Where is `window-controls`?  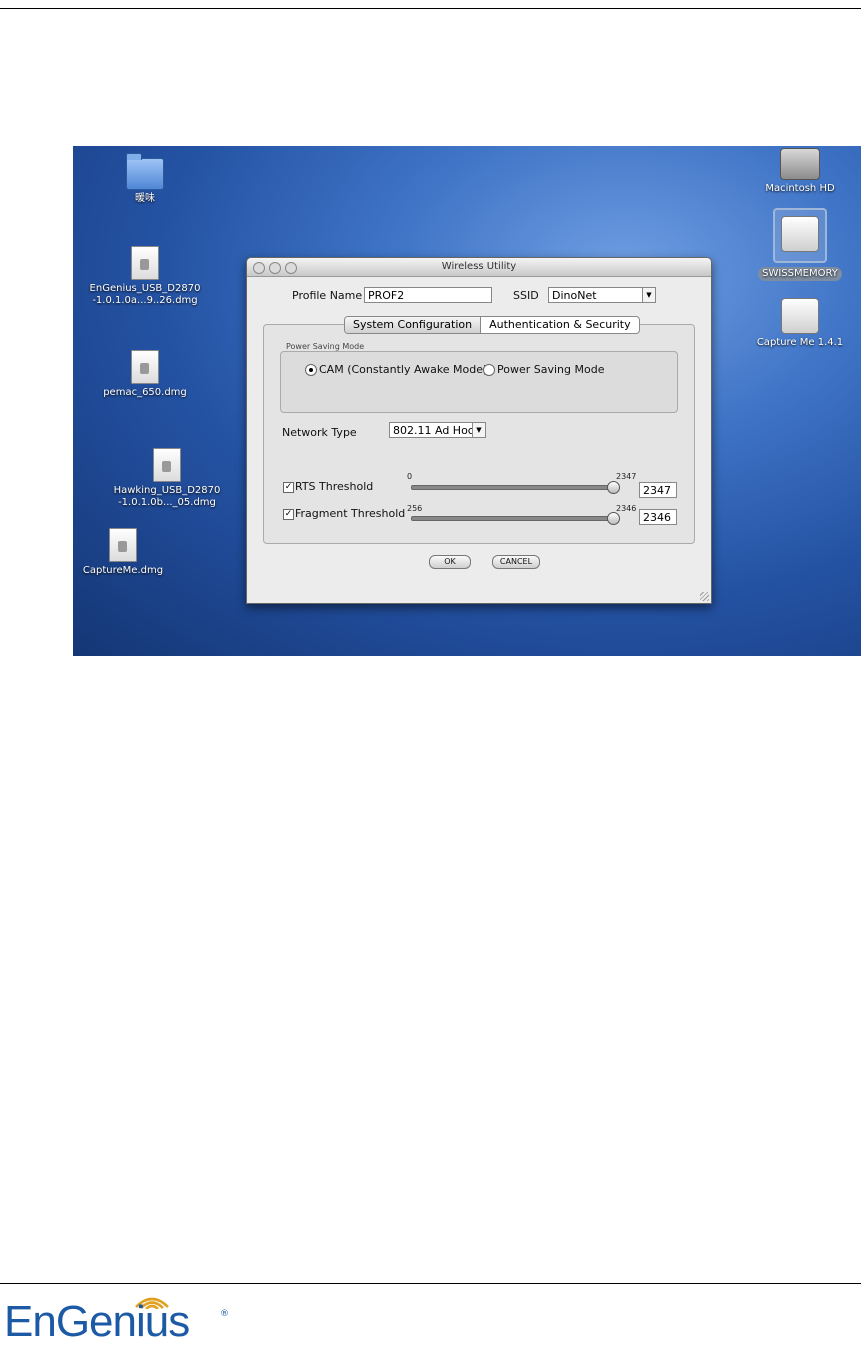
window-controls is located at coordinates (275, 268).